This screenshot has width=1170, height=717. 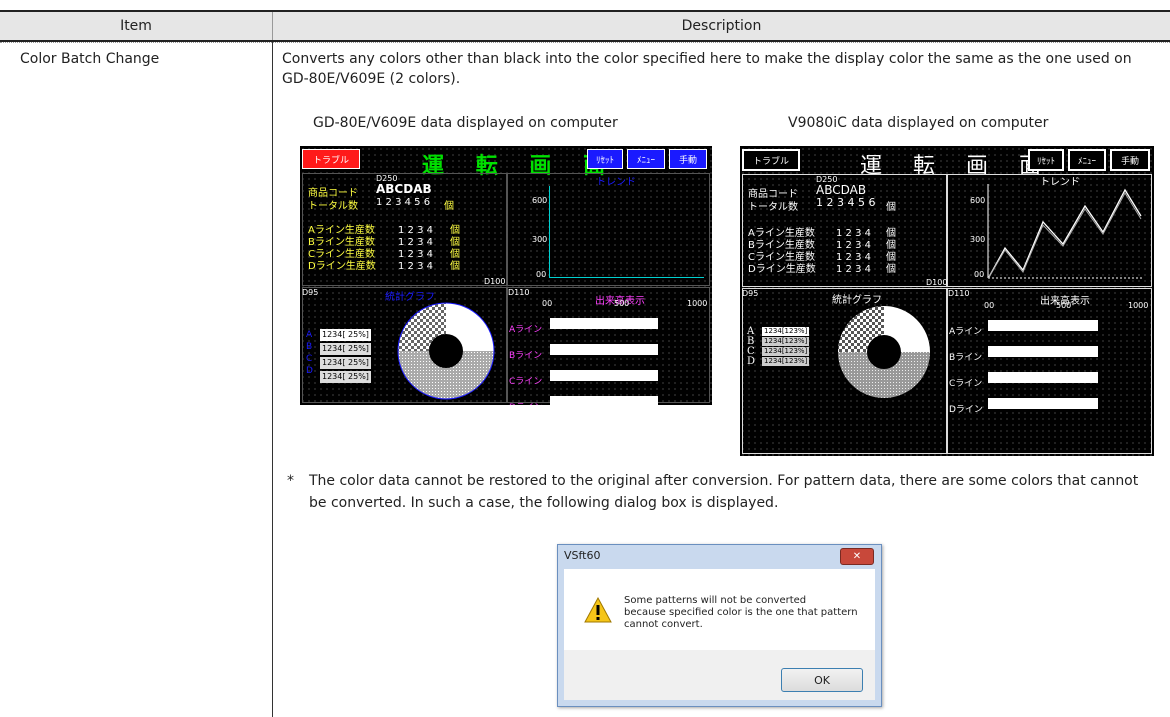 I want to click on total-value-mono: 1 2 3 4 5 6, so click(x=846, y=202).